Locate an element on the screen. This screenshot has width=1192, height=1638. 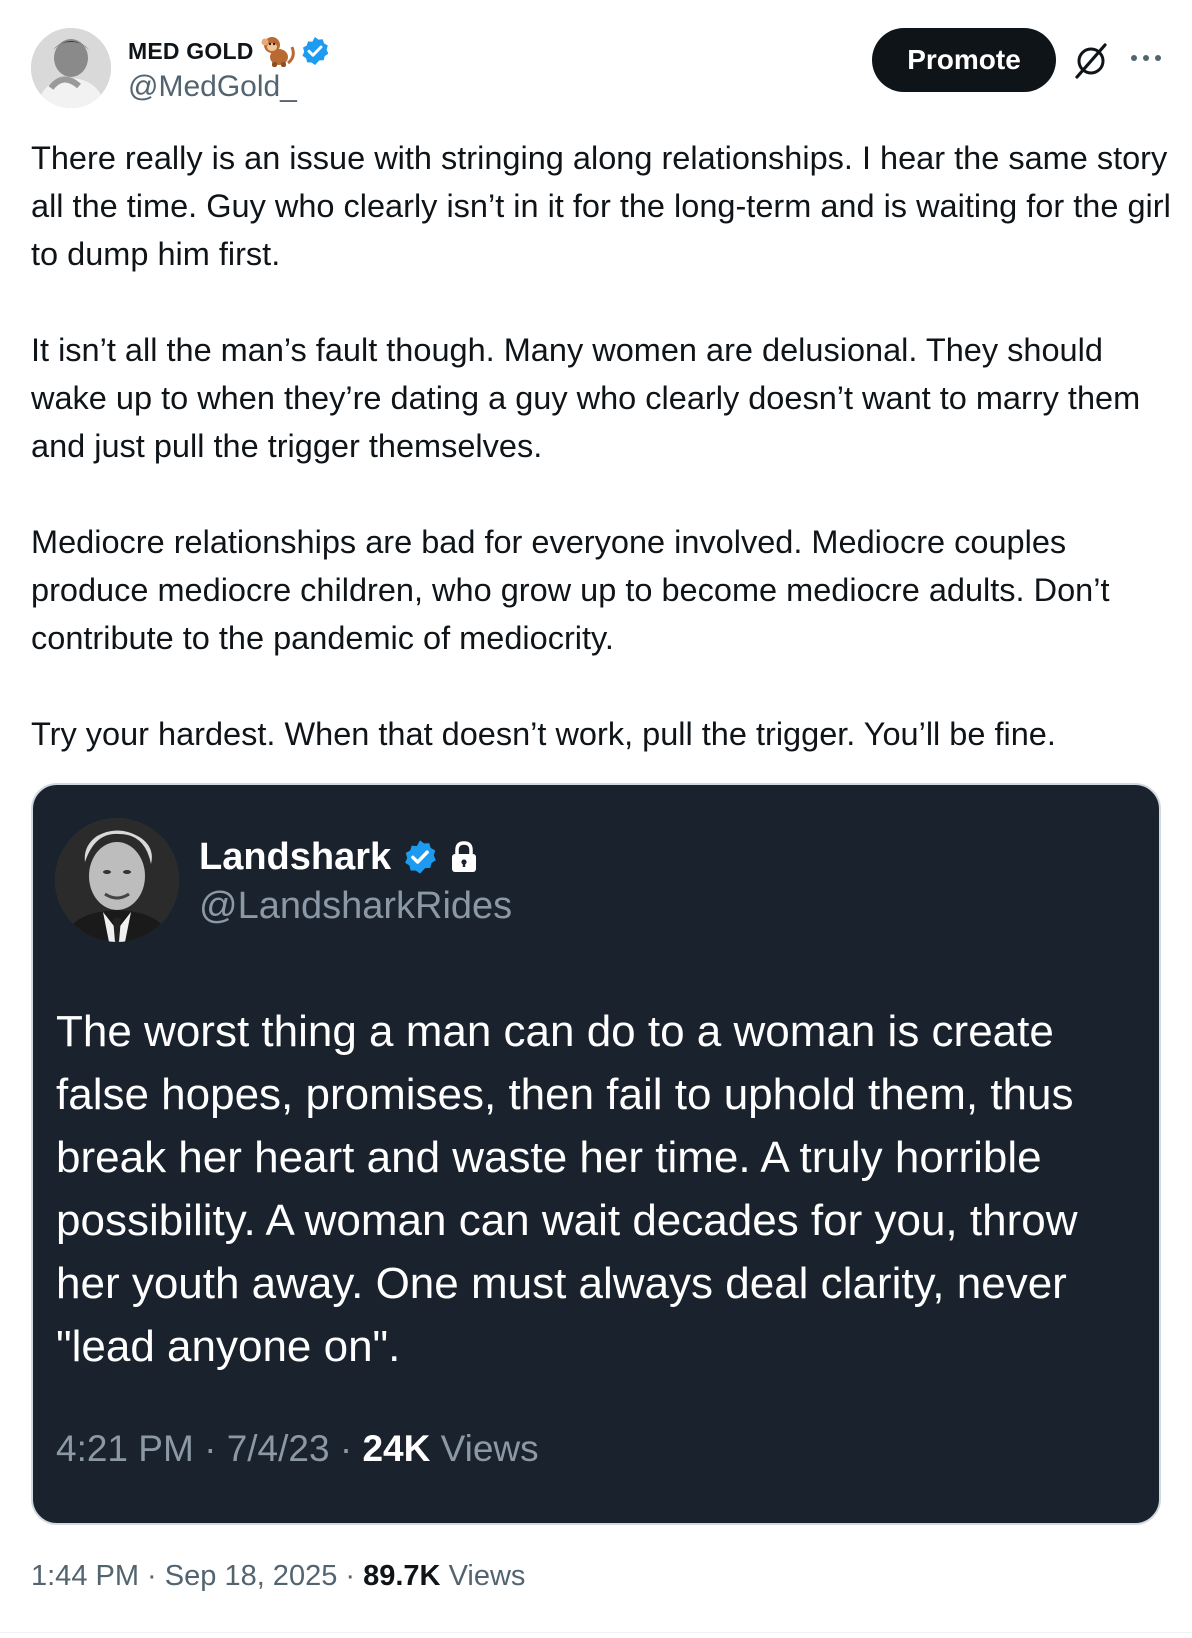
quoted-tweet-date: 7/4/23 is located at coordinates (278, 1448).